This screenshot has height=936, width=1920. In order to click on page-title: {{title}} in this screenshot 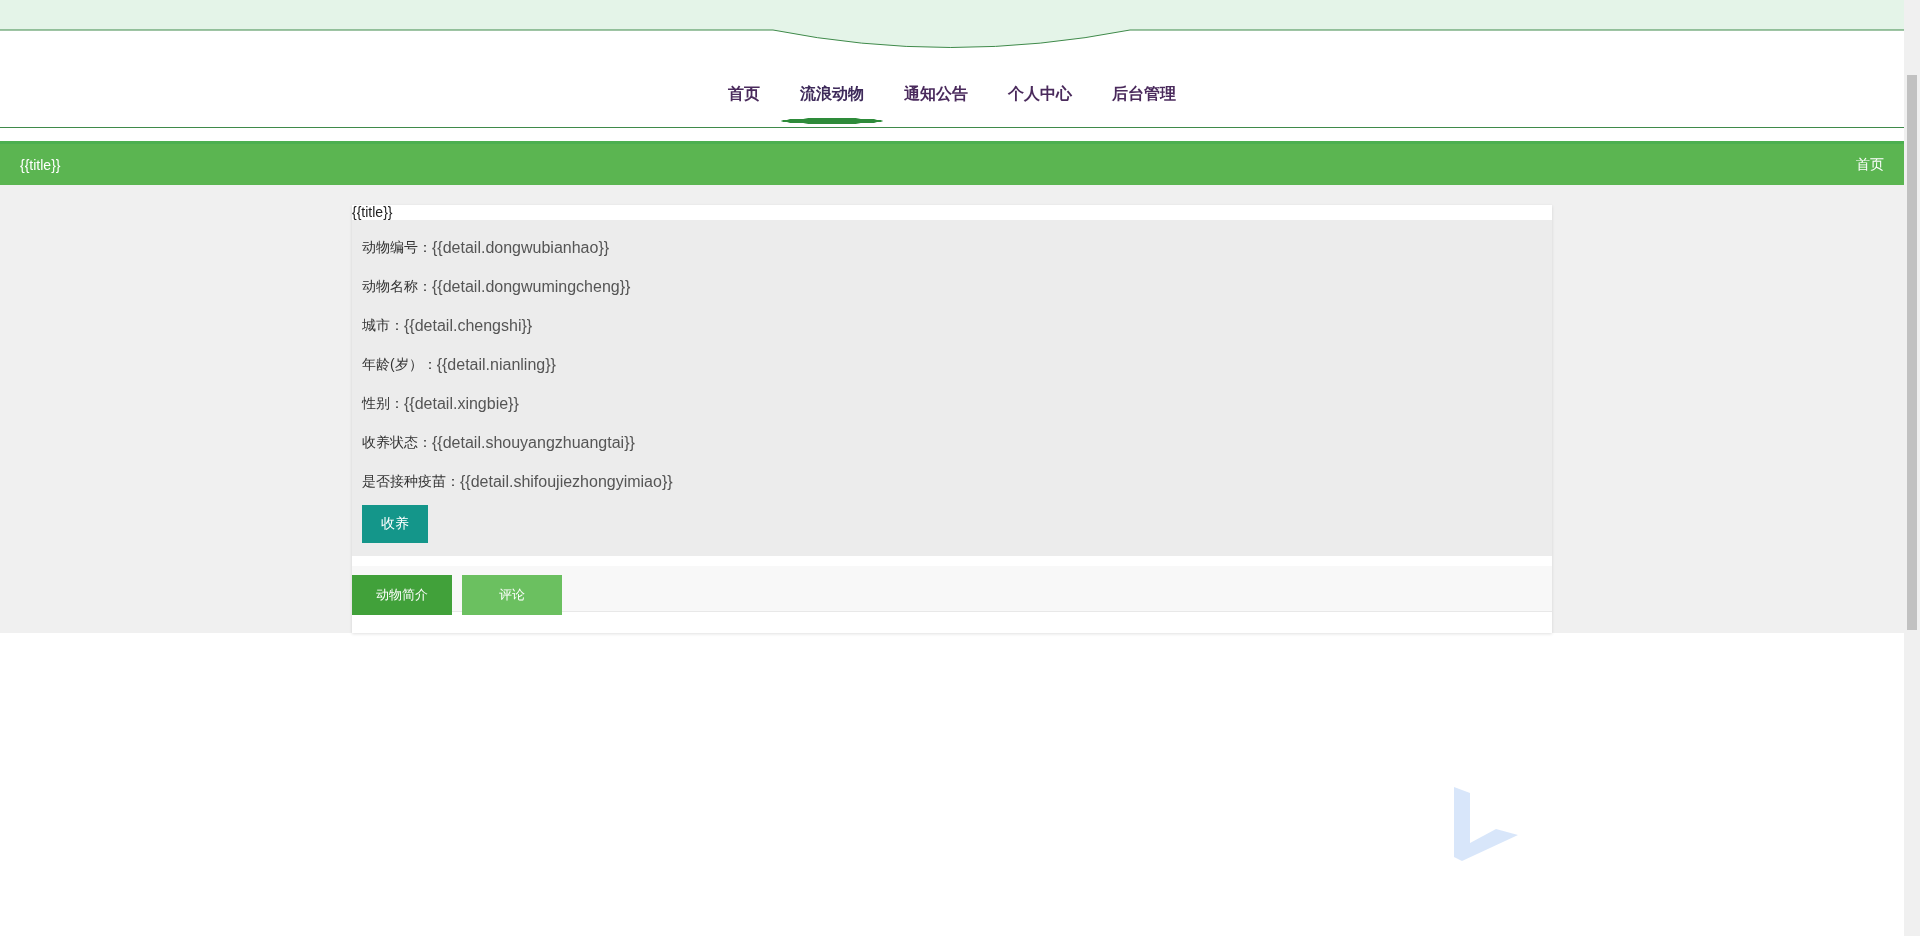, I will do `click(40, 164)`.